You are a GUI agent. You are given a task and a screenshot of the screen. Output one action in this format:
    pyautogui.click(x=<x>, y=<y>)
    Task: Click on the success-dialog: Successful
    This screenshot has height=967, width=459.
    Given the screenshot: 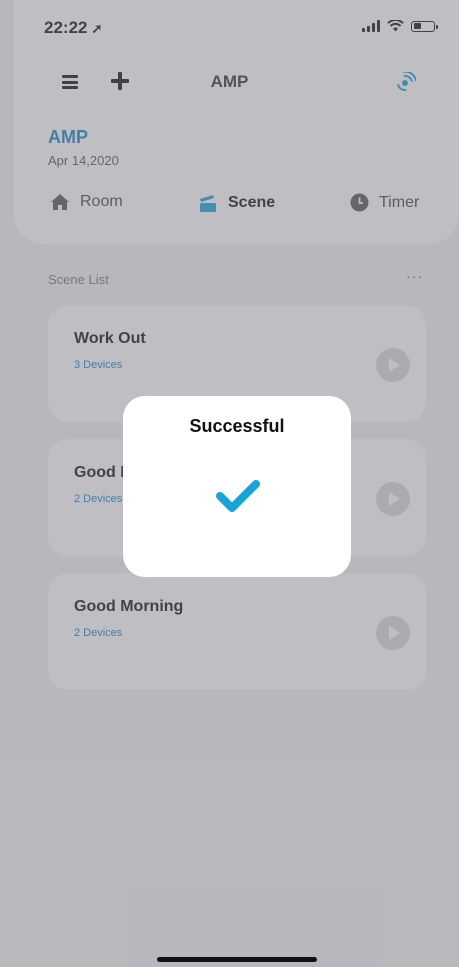 What is the action you would take?
    pyautogui.click(x=237, y=486)
    